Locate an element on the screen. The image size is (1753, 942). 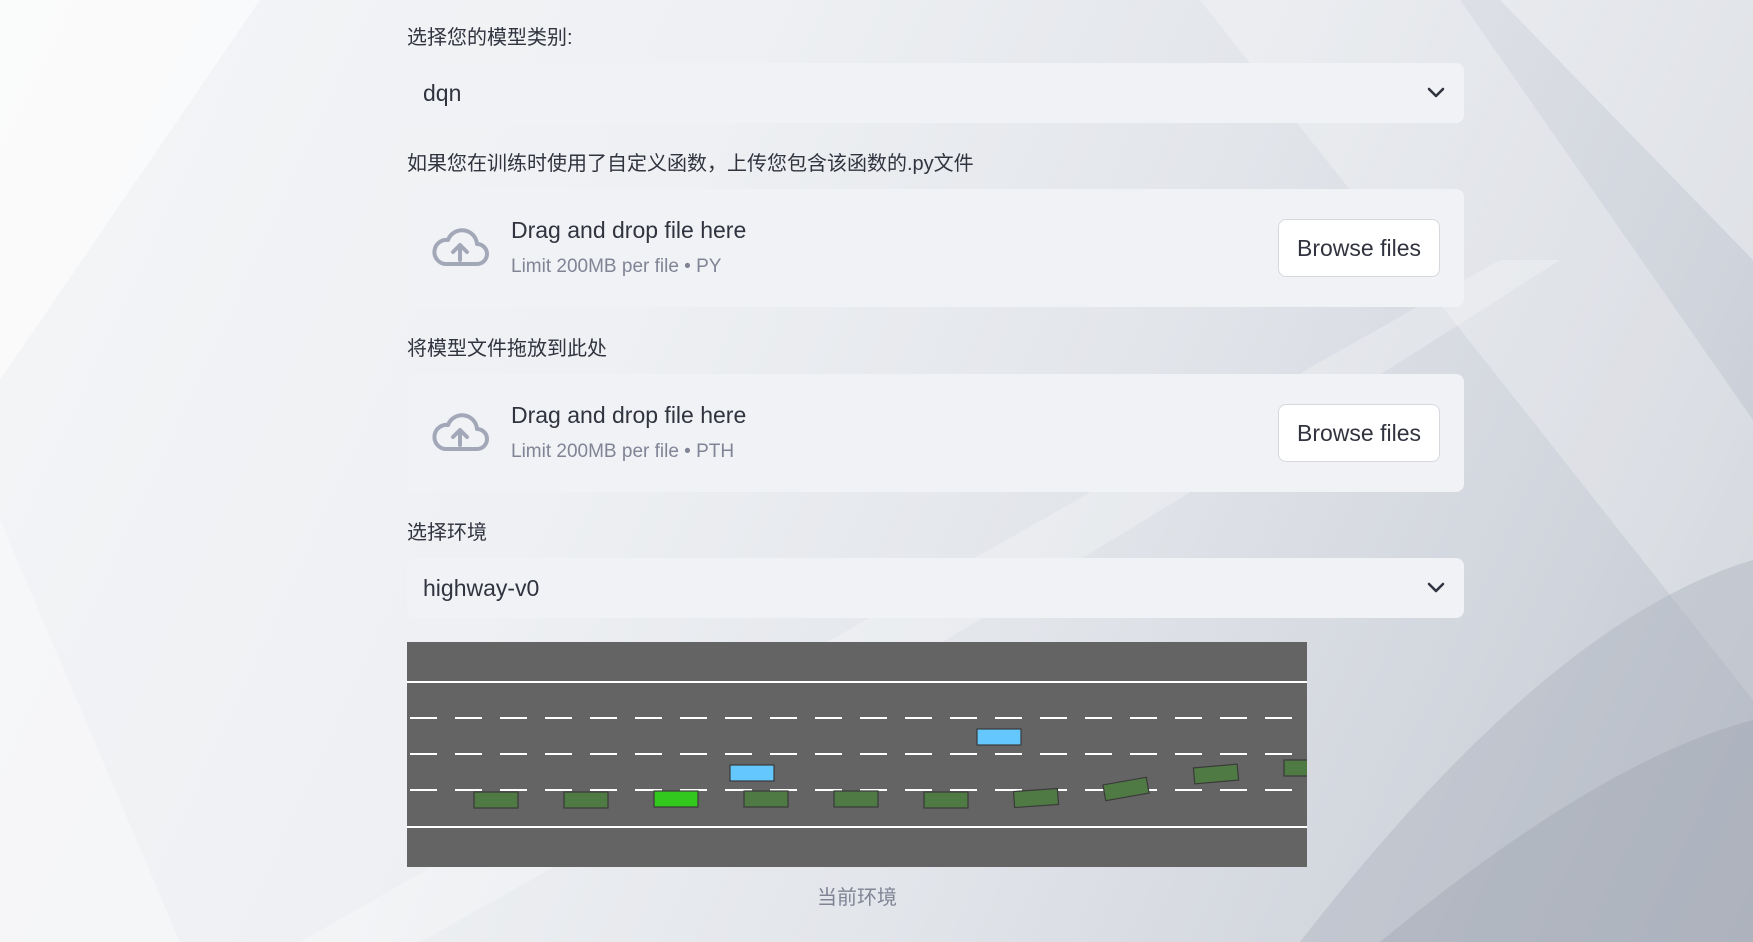
model-type-value: dqn is located at coordinates (442, 92).